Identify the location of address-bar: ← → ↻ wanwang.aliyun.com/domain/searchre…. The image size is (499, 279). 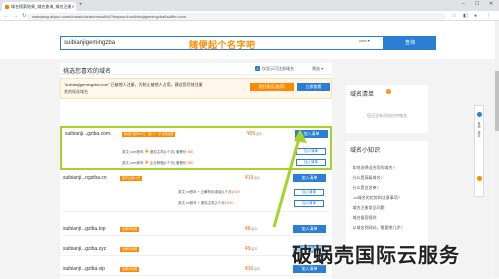
(249, 16).